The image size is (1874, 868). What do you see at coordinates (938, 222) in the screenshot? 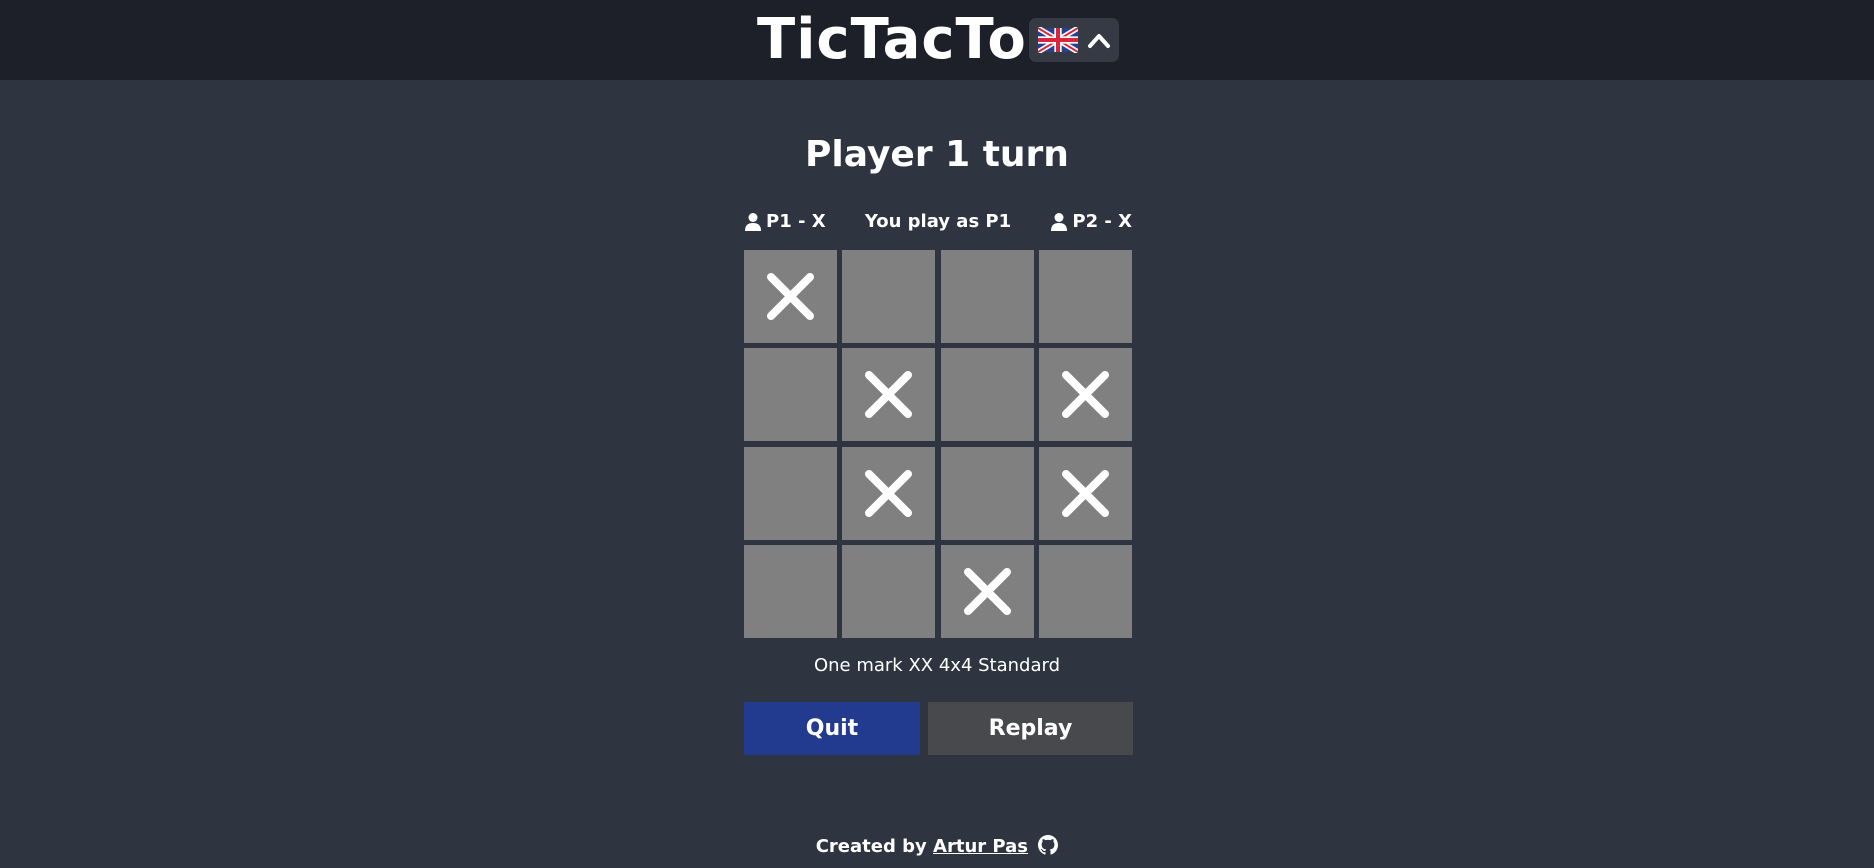
I see `player-info-row: P1 - X You play as P1 P2 - X` at bounding box center [938, 222].